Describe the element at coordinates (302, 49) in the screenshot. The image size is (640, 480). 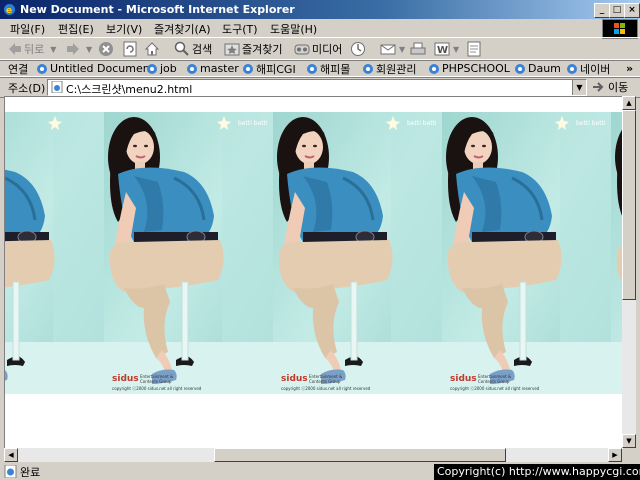
I see `media-icon` at that location.